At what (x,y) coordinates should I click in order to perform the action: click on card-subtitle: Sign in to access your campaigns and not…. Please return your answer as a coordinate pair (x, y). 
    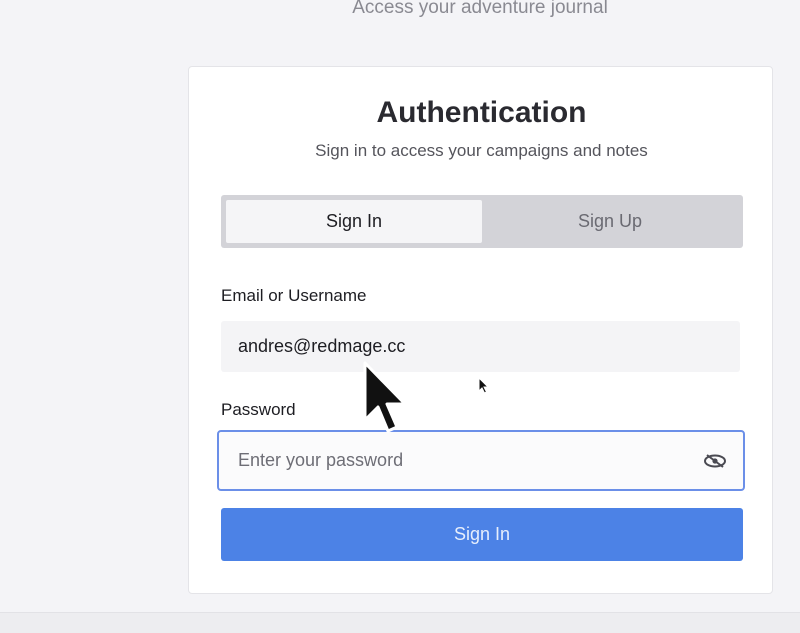
    Looking at the image, I should click on (481, 150).